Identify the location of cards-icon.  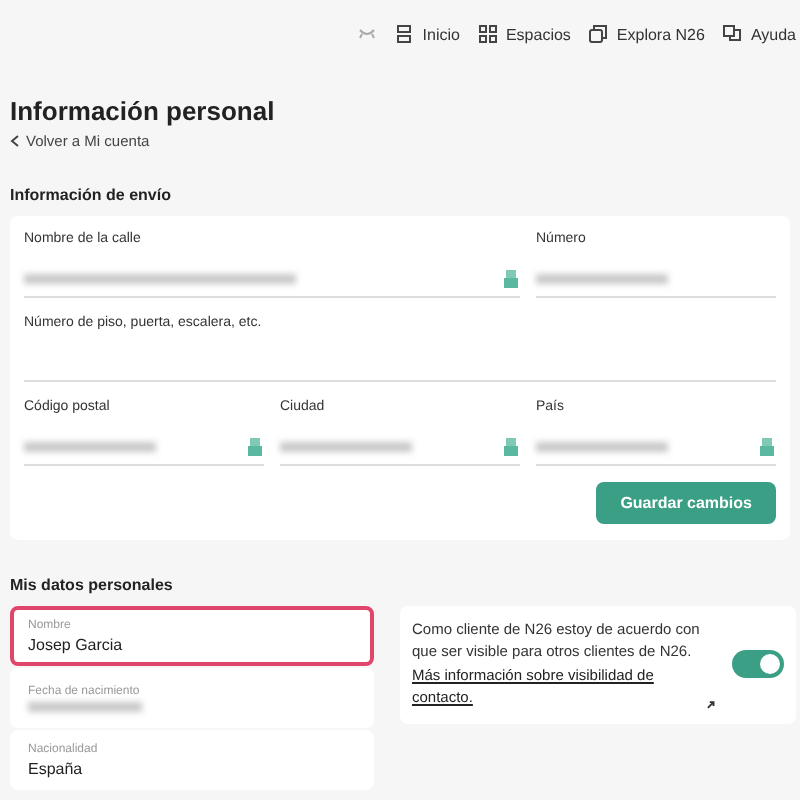
(598, 34).